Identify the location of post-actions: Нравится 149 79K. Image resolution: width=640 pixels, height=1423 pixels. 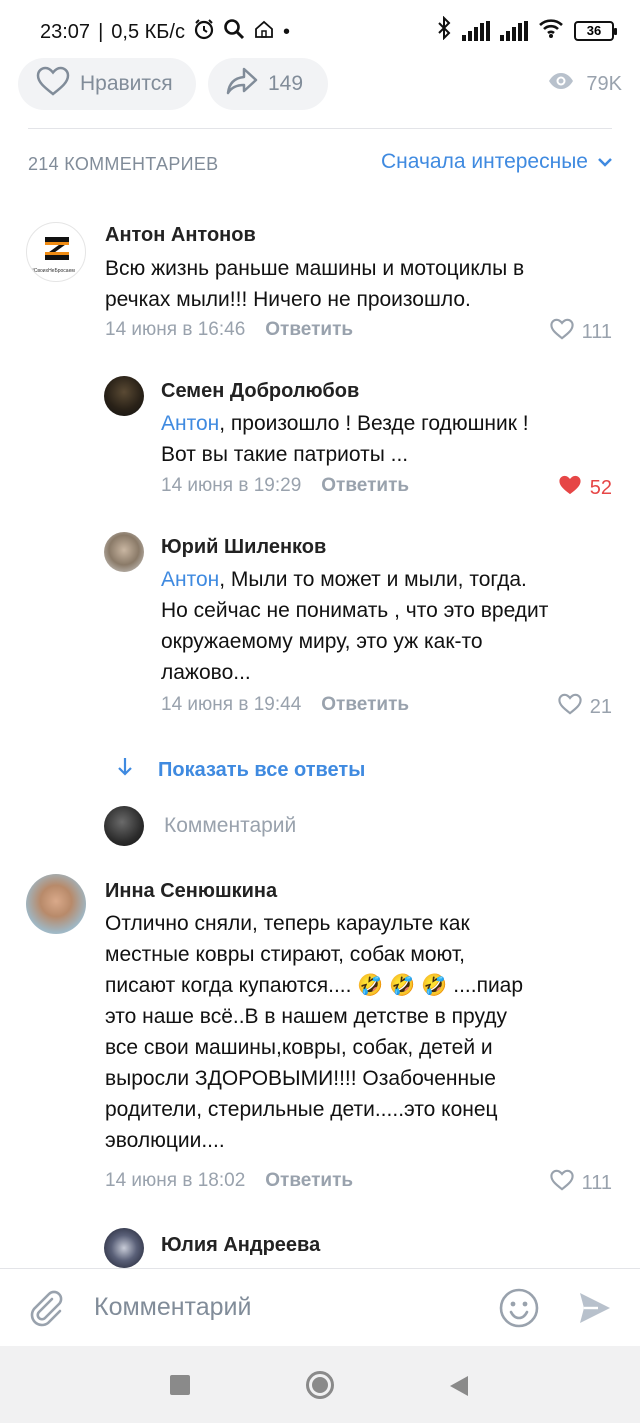
(320, 92).